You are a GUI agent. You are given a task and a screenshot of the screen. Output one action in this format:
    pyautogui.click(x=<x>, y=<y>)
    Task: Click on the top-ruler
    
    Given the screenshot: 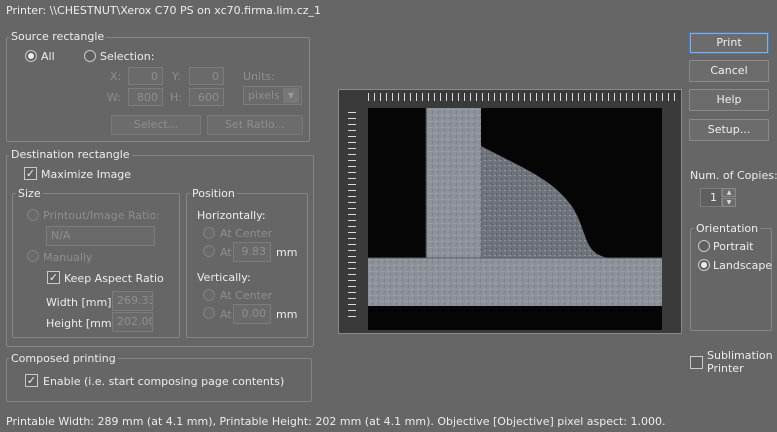 What is the action you would take?
    pyautogui.click(x=523, y=97)
    